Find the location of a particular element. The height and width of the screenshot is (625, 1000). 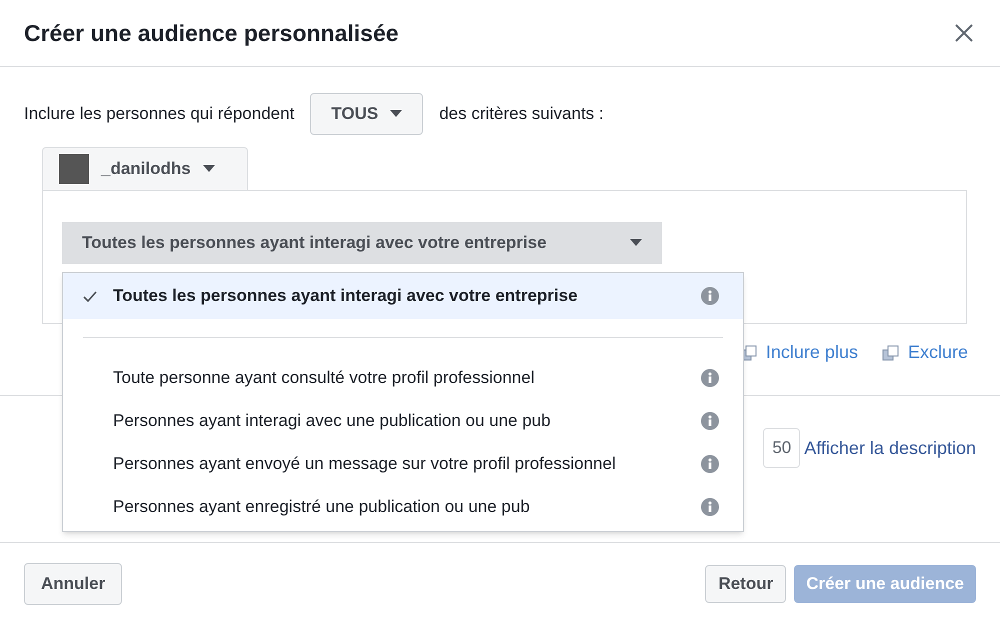

menu-item: Personnes ayant interagi avec une publication ou une pub is located at coordinates (403, 420).